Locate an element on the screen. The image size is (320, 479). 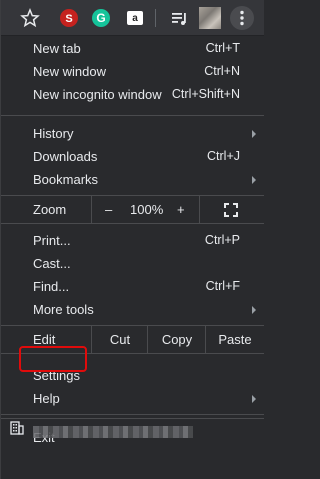
zoom-level: 100% is located at coordinates (147, 209).